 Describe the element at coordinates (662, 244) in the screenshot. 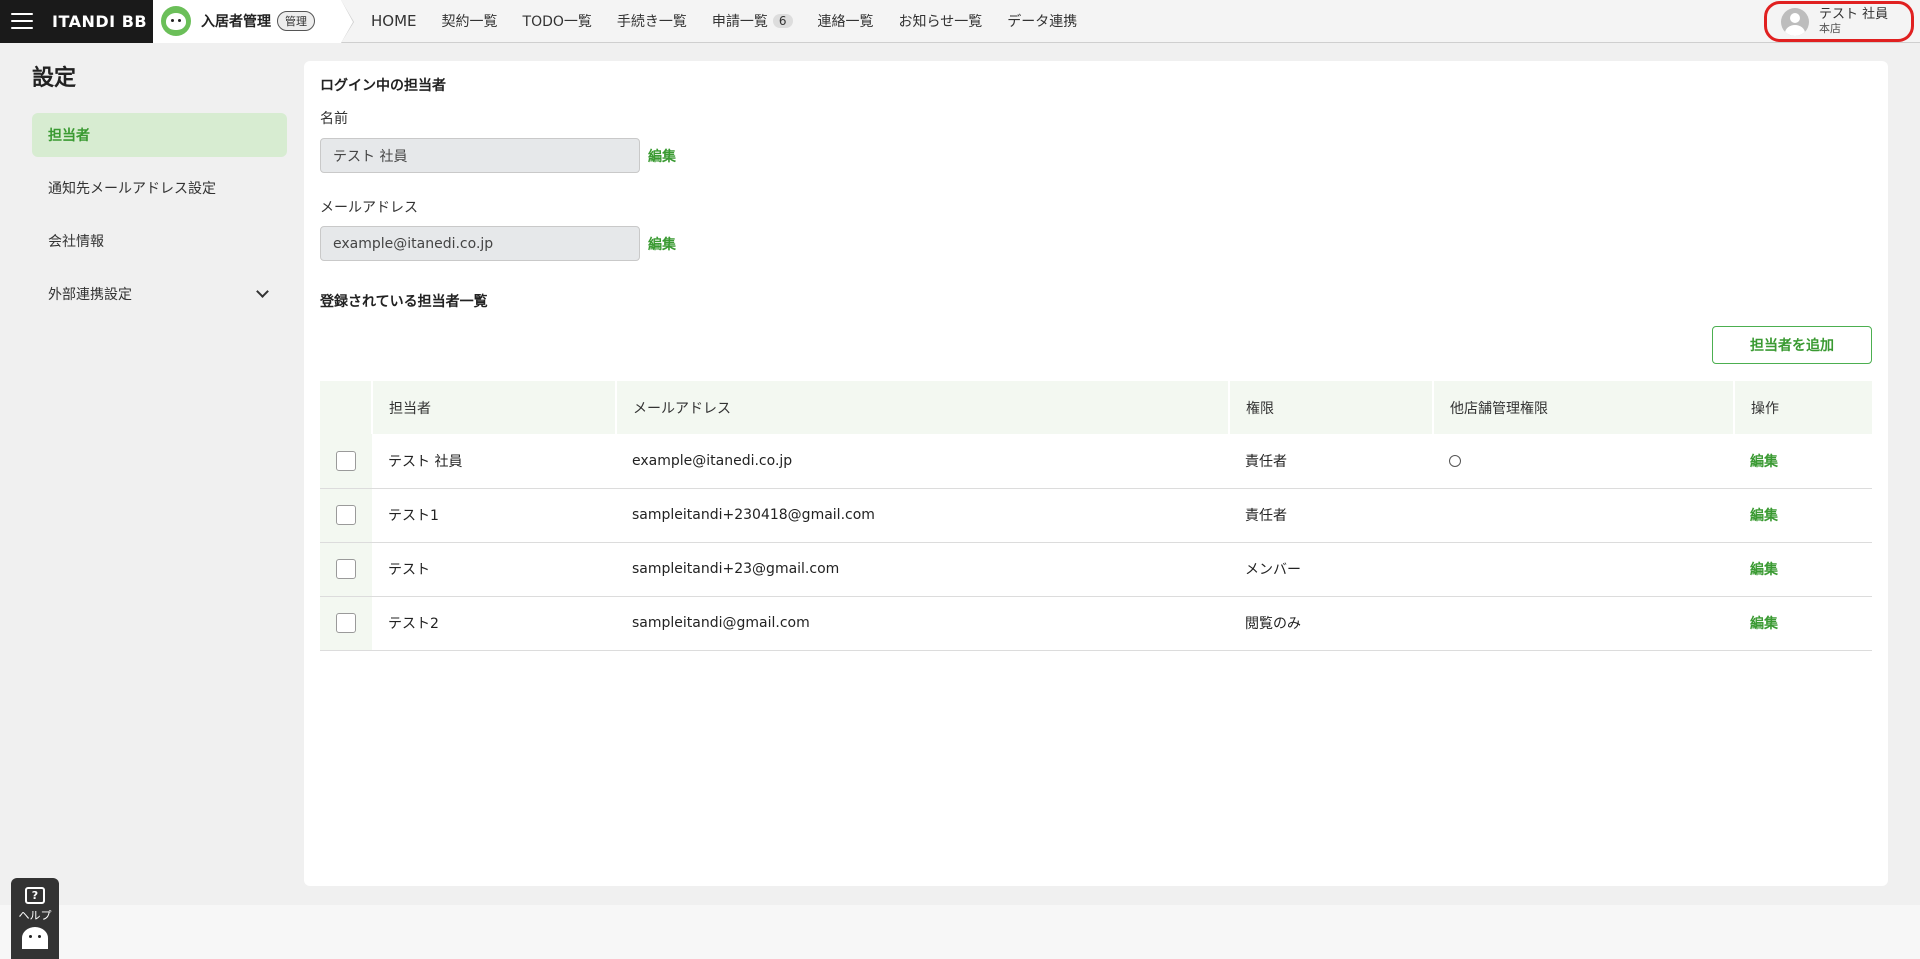

I see `edit-email-link: 編集` at that location.